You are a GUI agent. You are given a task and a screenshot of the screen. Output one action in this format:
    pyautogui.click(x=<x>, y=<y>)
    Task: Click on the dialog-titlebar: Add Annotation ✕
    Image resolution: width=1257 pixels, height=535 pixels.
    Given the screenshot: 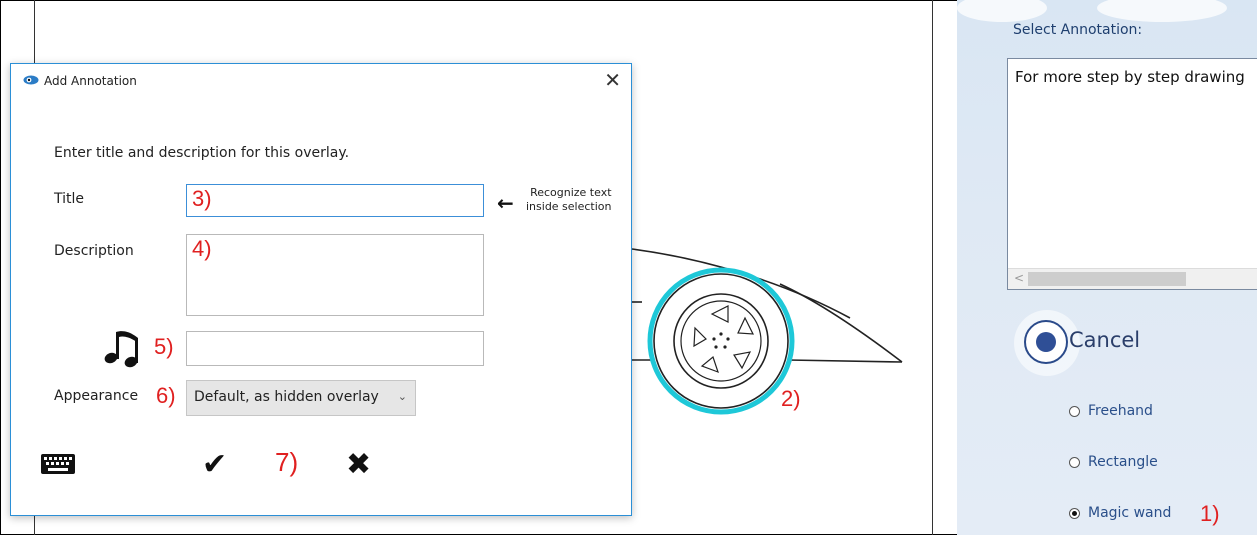 What is the action you would take?
    pyautogui.click(x=321, y=80)
    